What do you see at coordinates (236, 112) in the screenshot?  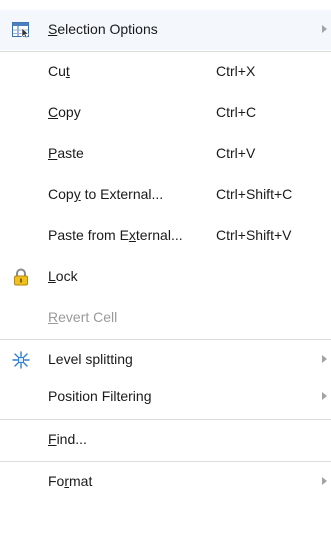 I see `shortcut-label: Ctrl+C` at bounding box center [236, 112].